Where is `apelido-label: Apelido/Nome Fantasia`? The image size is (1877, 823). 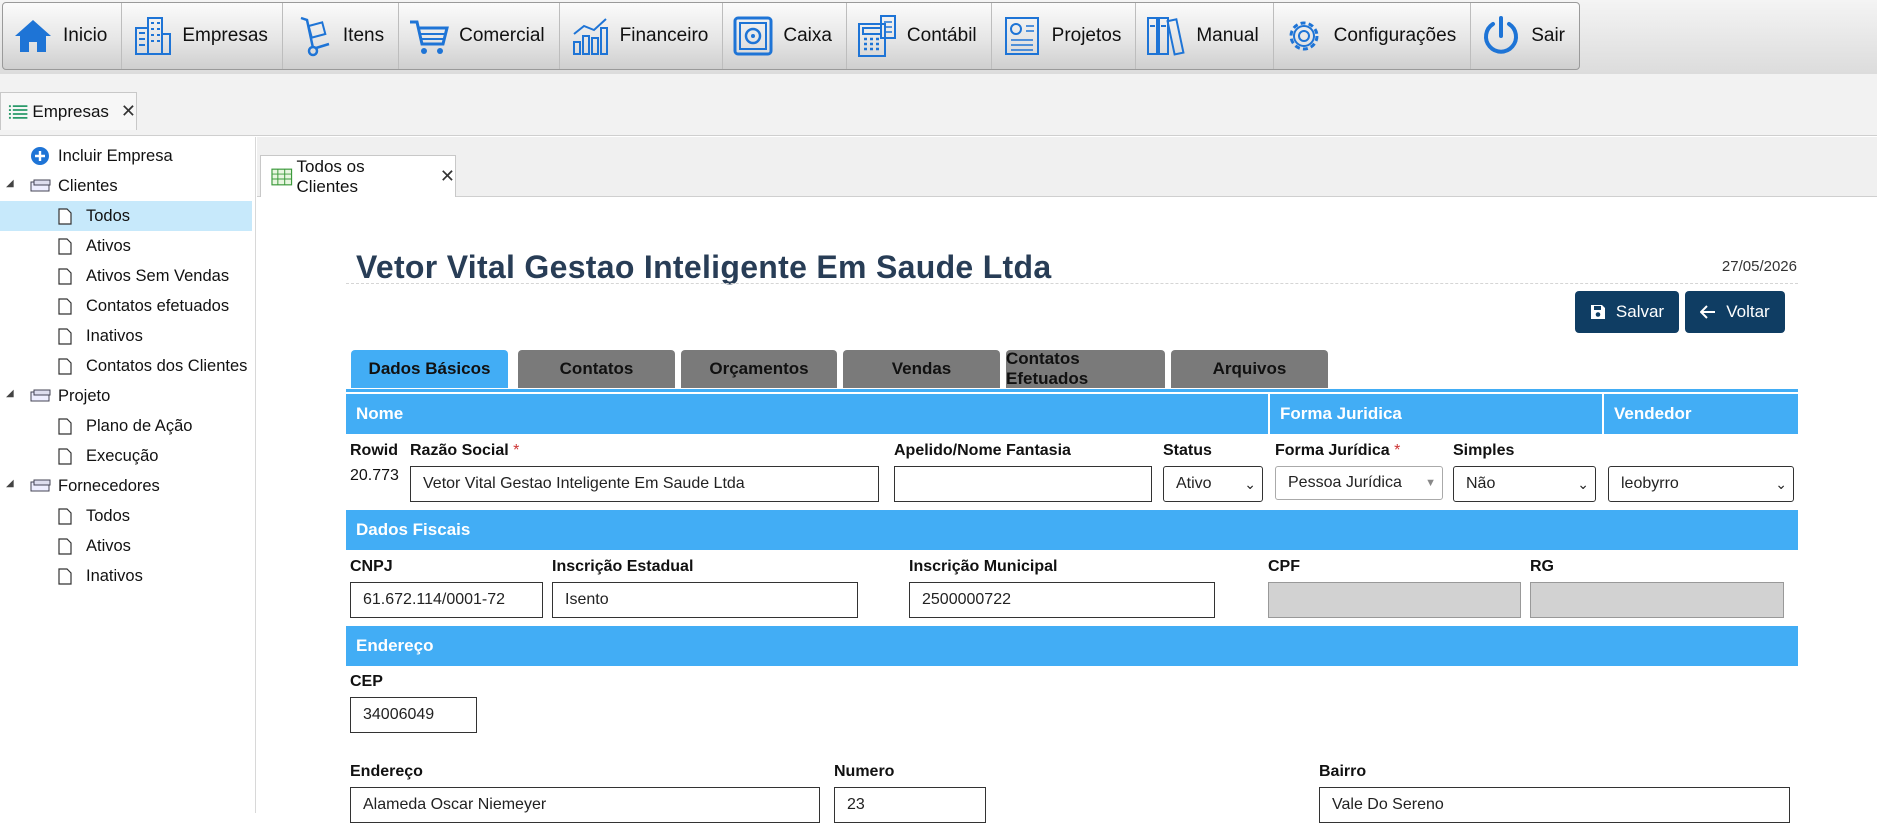
apelido-label: Apelido/Nome Fantasia is located at coordinates (982, 450).